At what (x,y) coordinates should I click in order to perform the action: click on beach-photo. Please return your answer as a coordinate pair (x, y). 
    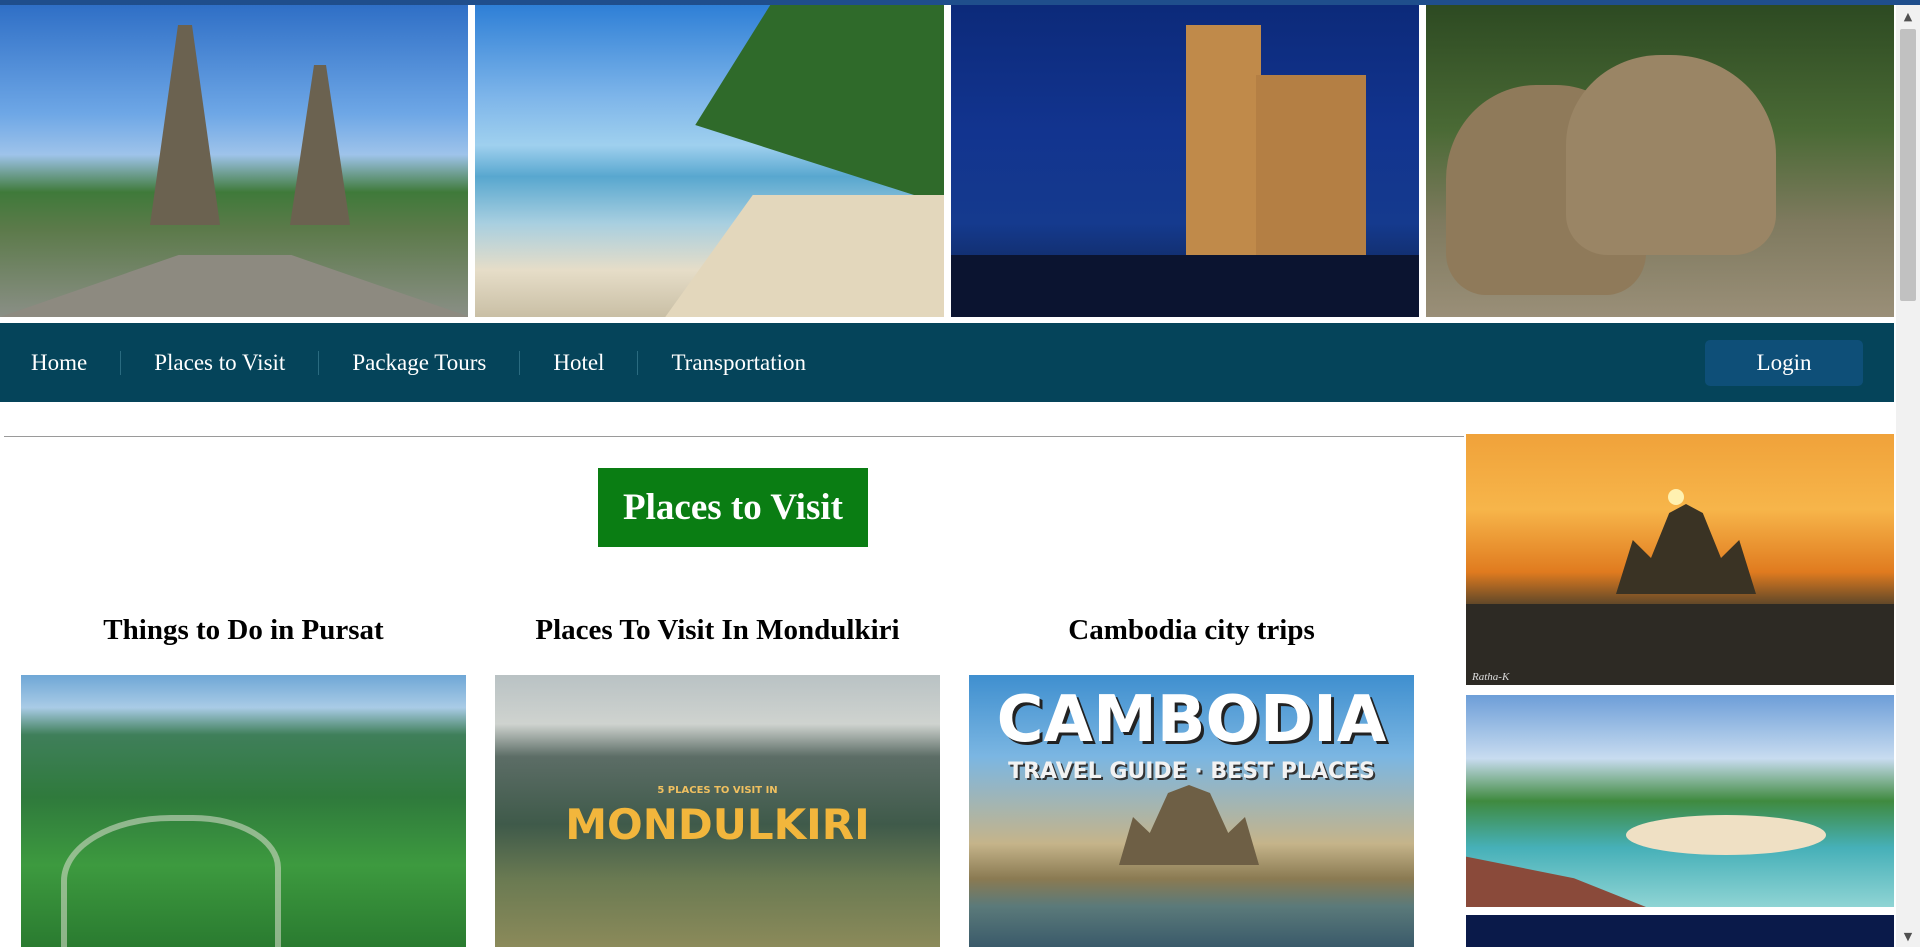
    Looking at the image, I should click on (709, 161).